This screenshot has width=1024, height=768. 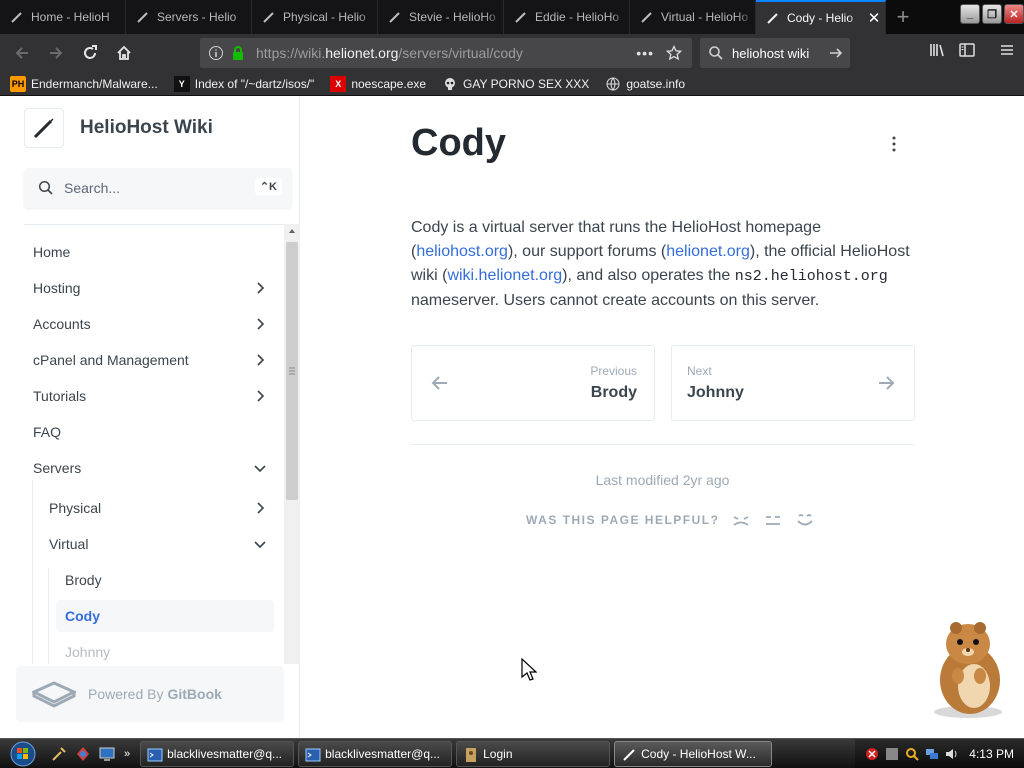 I want to click on reload-icon, so click(x=90, y=52).